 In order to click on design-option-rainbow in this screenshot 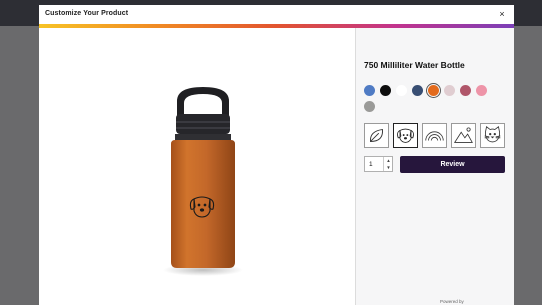, I will do `click(434, 135)`.